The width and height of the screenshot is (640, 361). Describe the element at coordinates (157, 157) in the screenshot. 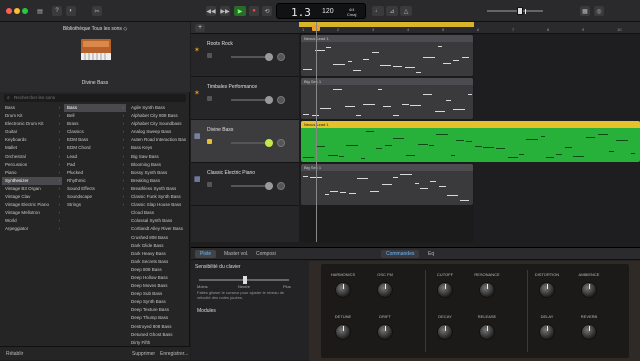

I see `library-list-item: Big Saw Bass` at that location.